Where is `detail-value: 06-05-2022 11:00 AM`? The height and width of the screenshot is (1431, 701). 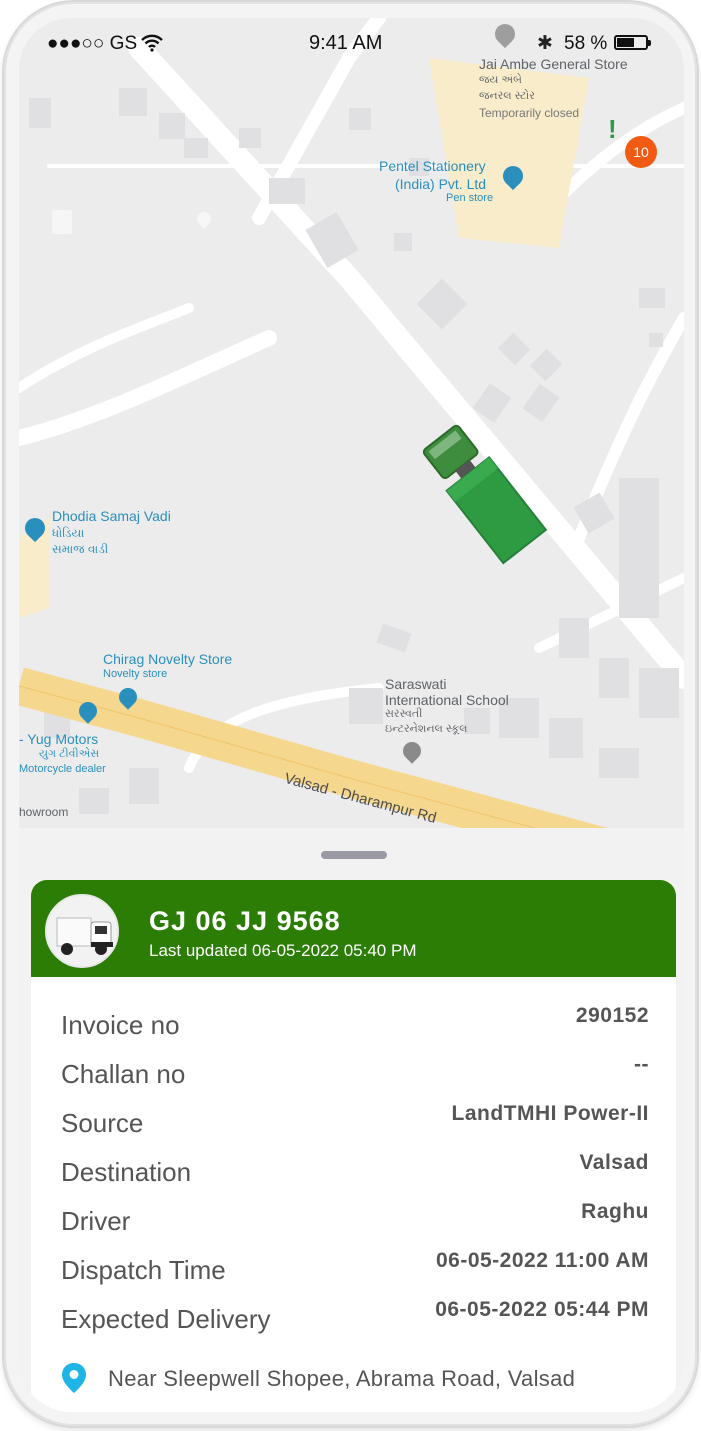 detail-value: 06-05-2022 11:00 AM is located at coordinates (542, 1260).